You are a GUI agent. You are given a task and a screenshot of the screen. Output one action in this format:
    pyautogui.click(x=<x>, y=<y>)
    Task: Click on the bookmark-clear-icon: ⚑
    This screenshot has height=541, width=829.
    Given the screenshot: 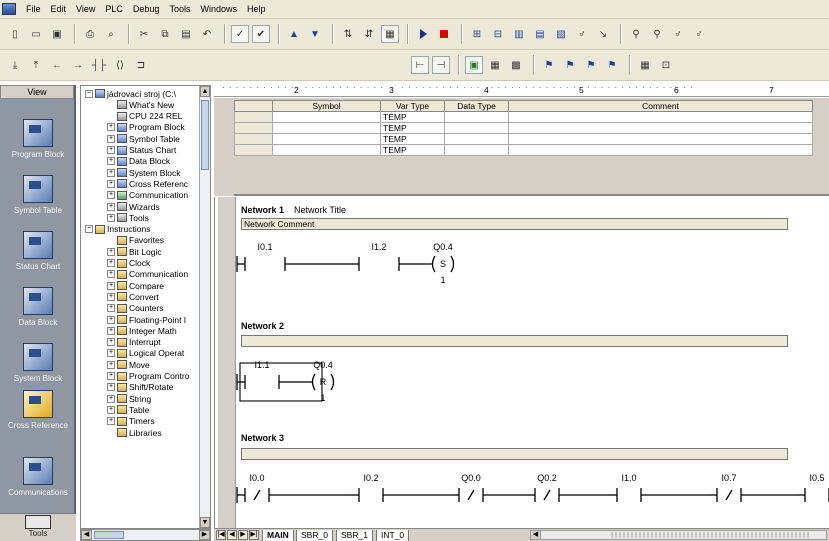 What is the action you would take?
    pyautogui.click(x=612, y=65)
    